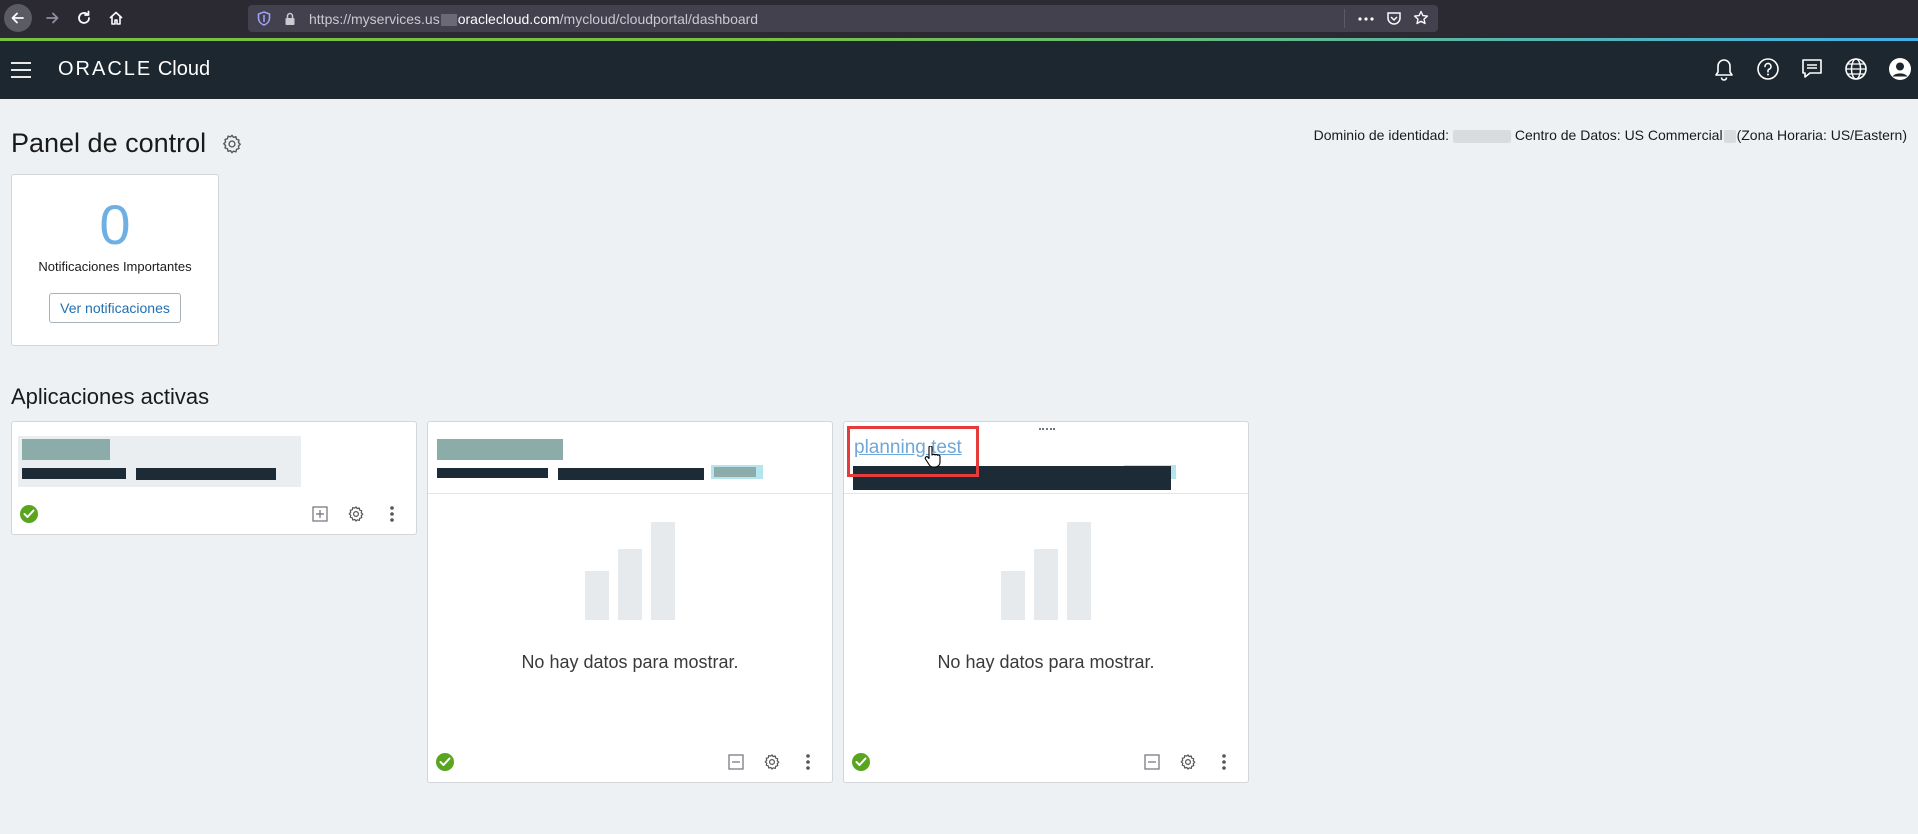 The height and width of the screenshot is (834, 1918). I want to click on identity-domain-redacted, so click(1481, 136).